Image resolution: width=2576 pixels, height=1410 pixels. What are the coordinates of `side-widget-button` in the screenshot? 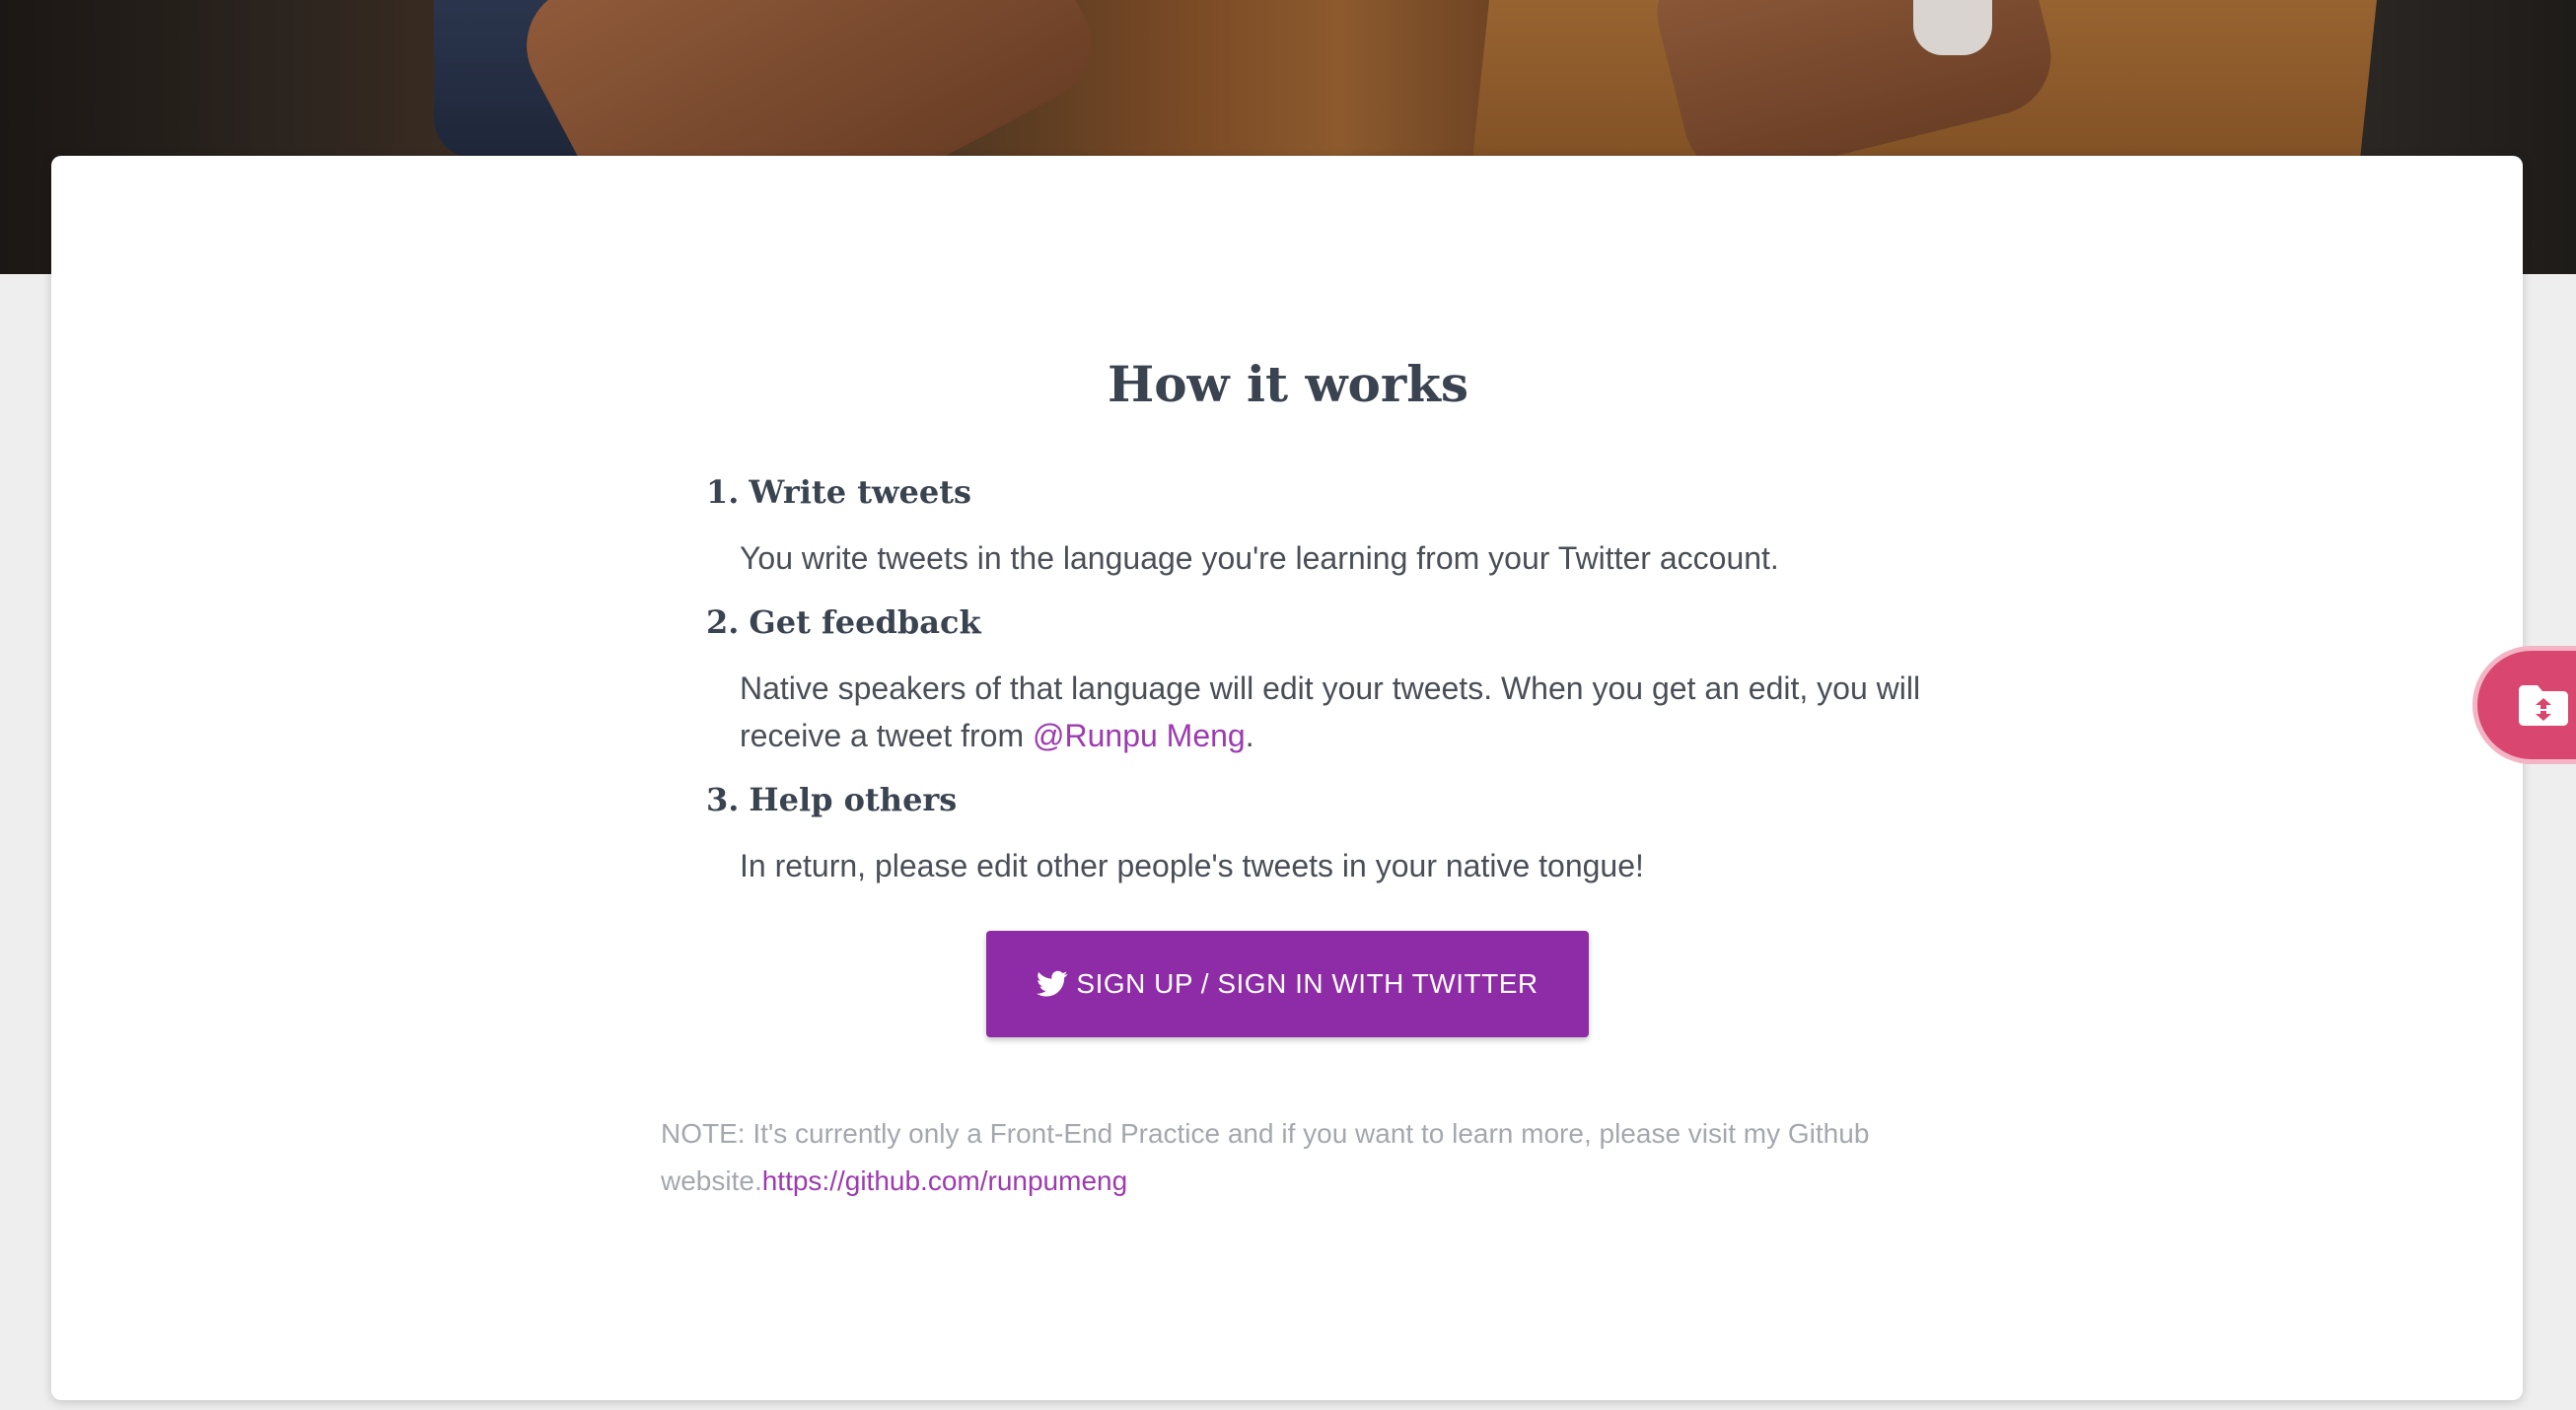 It's located at (2526, 705).